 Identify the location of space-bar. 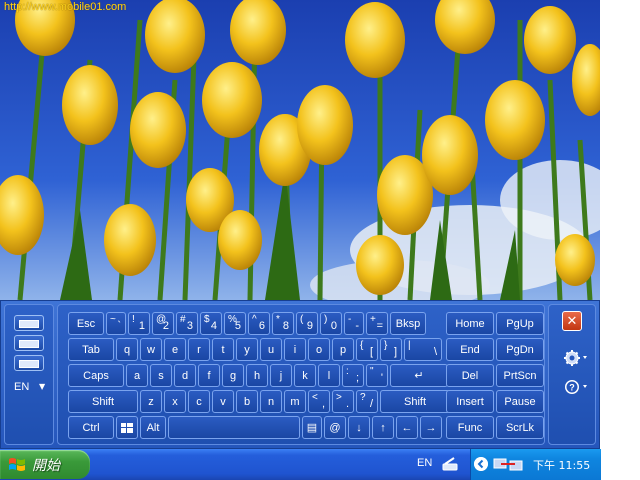
(234, 427).